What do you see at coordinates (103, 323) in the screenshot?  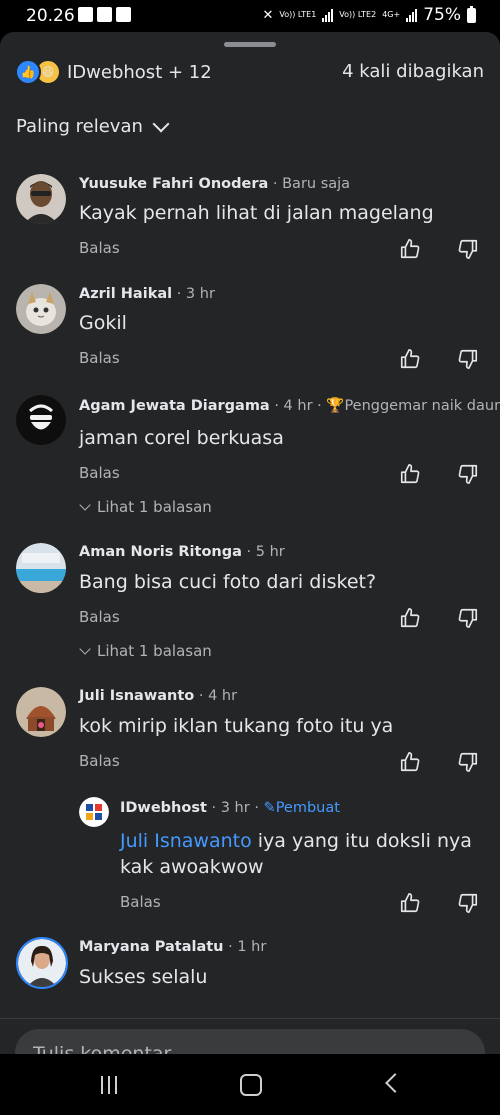 I see `comment-text: Gokil` at bounding box center [103, 323].